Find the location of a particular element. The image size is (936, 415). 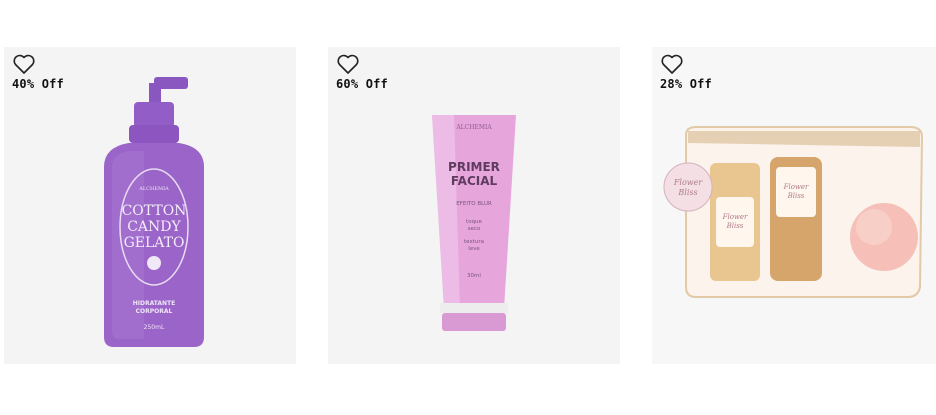

product-type-line: HIDRATANTE is located at coordinates (154, 303).